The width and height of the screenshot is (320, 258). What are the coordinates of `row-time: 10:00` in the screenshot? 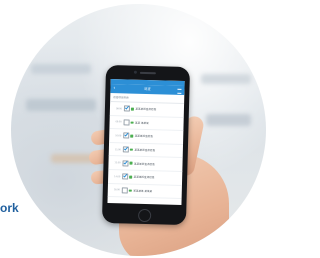 It's located at (118, 136).